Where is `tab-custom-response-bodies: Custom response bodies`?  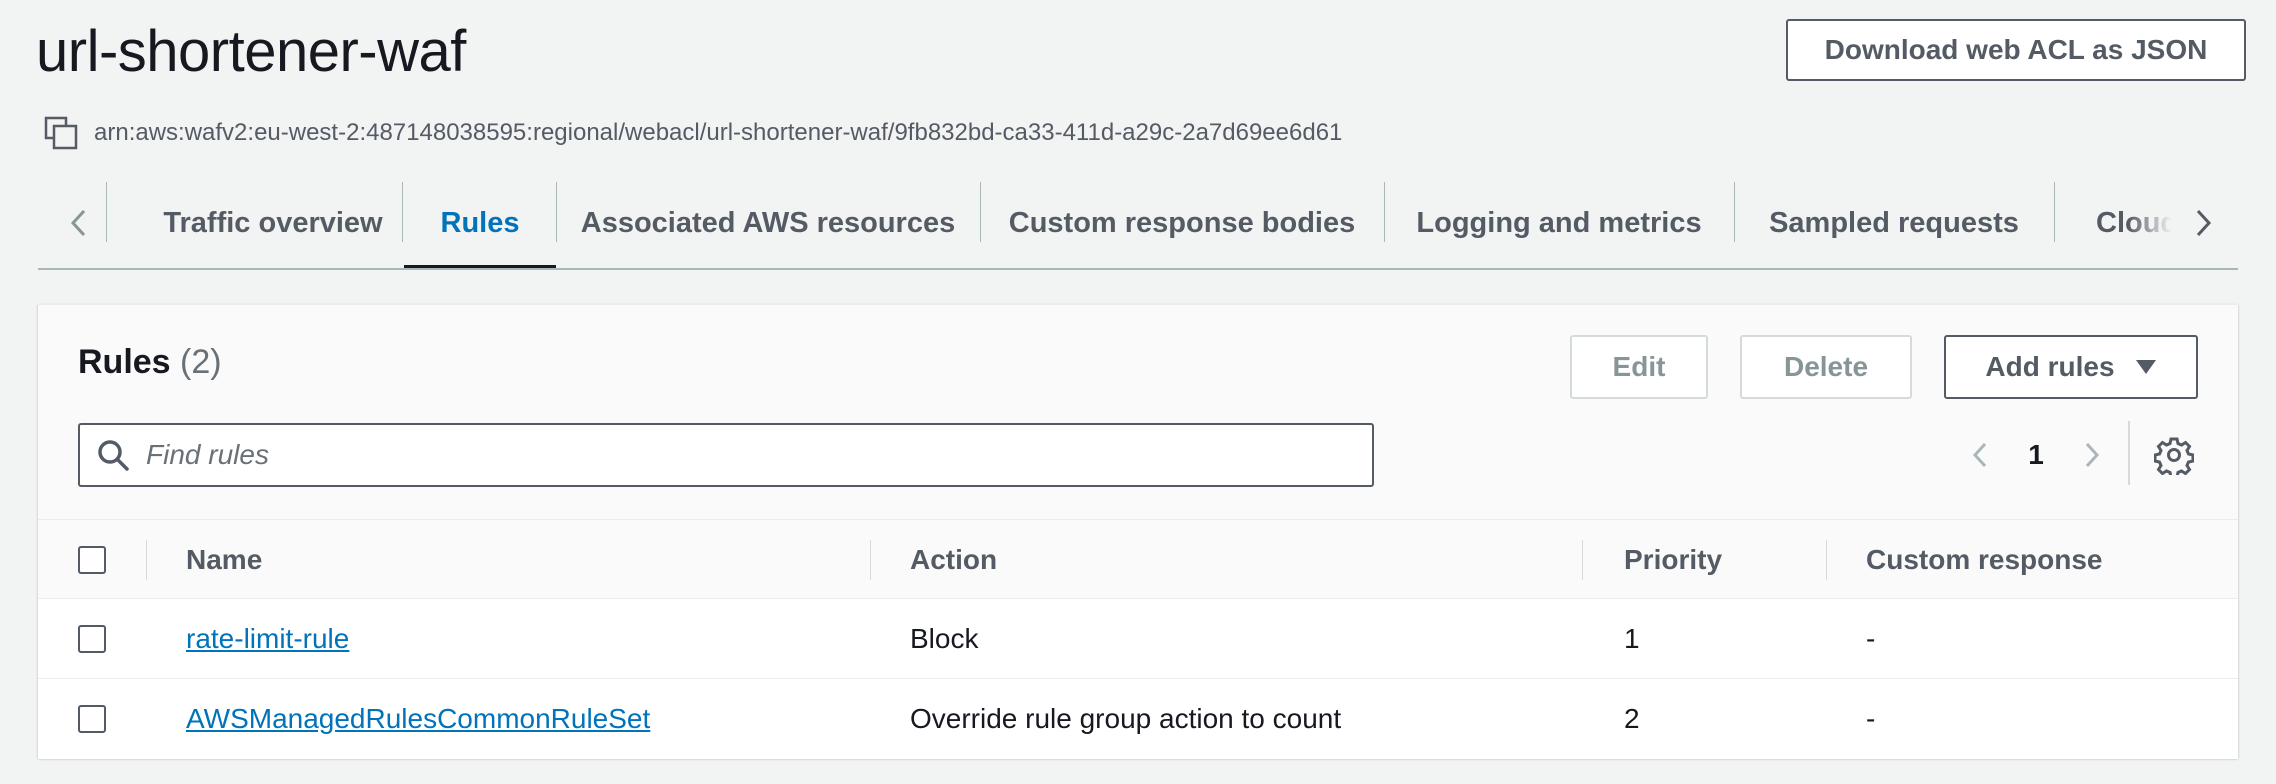
tab-custom-response-bodies: Custom response bodies is located at coordinates (1182, 223).